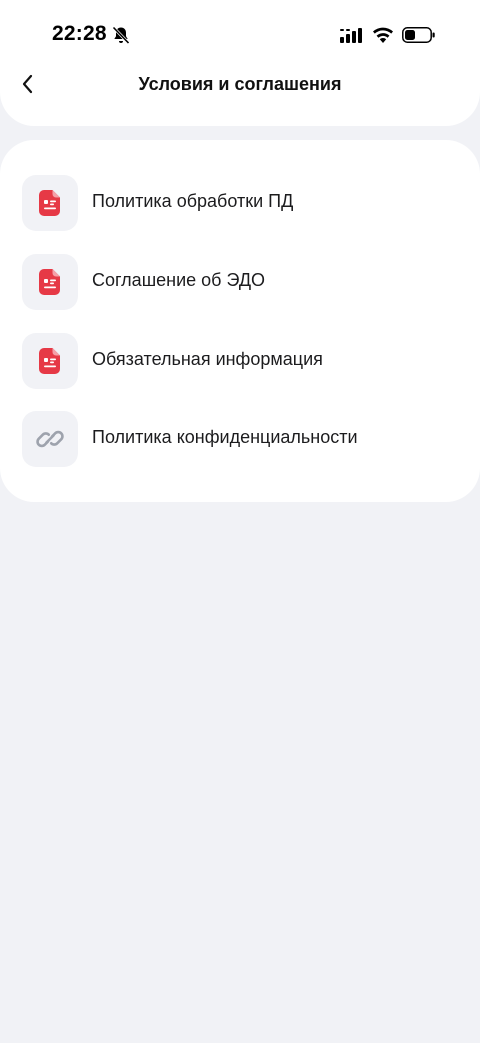 Image resolution: width=480 pixels, height=1043 pixels. What do you see at coordinates (121, 35) in the screenshot?
I see `bell-slash-icon` at bounding box center [121, 35].